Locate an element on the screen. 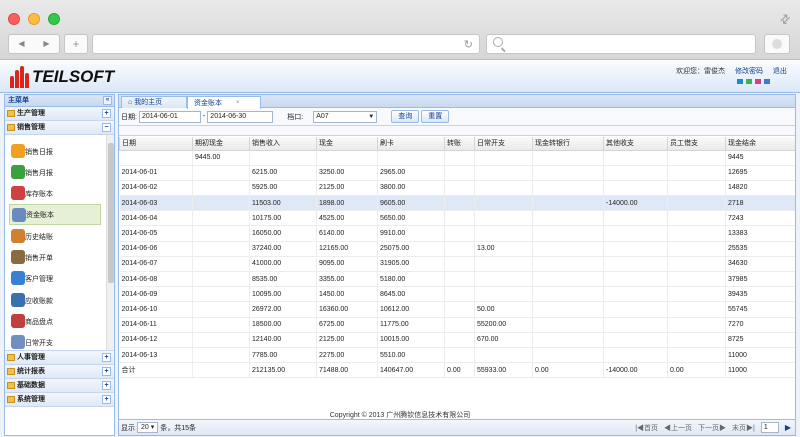  table-row: 9445.00 9445 is located at coordinates (457, 158).